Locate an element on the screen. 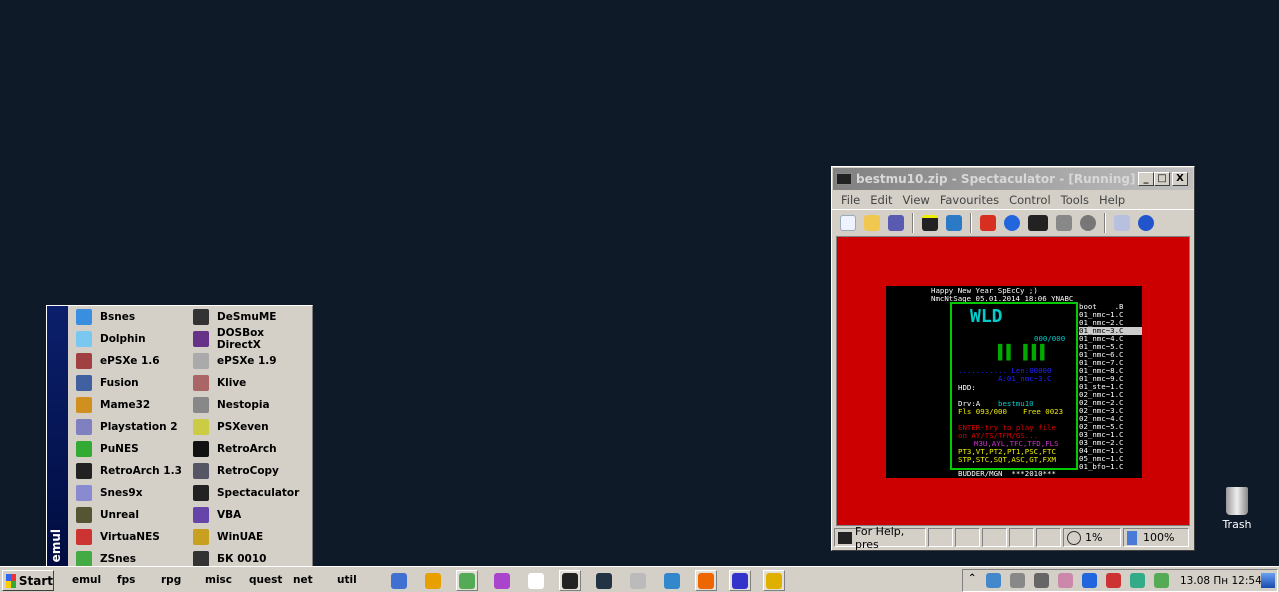  windows-logo-icon is located at coordinates (11, 580).